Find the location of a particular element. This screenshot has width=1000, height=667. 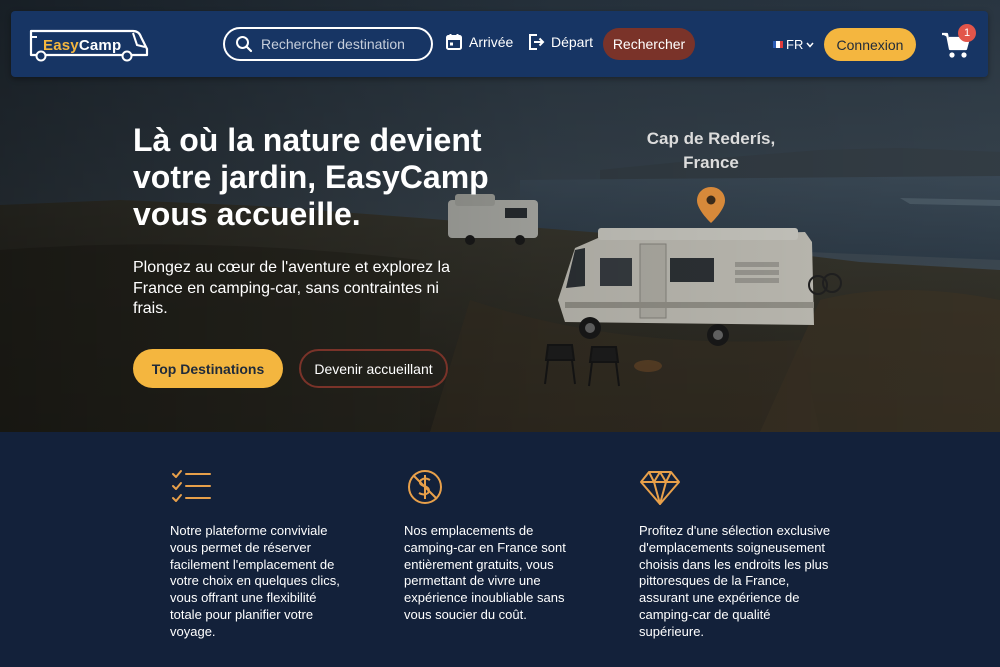

depart-label: Départ is located at coordinates (572, 42).